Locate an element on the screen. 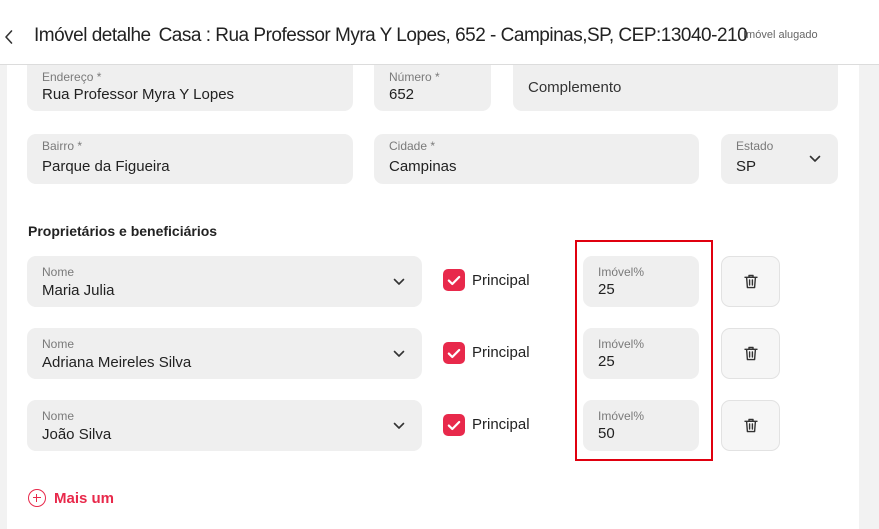  estado-value: SP is located at coordinates (746, 166).